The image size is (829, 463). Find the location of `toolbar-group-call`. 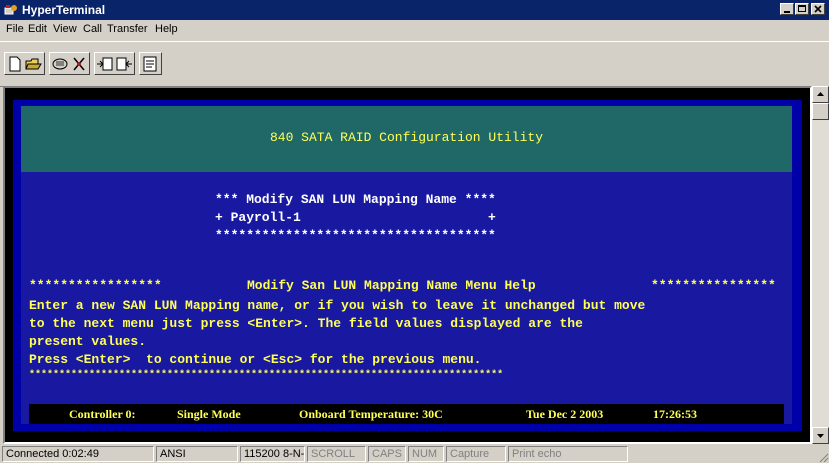

toolbar-group-call is located at coordinates (69, 63).